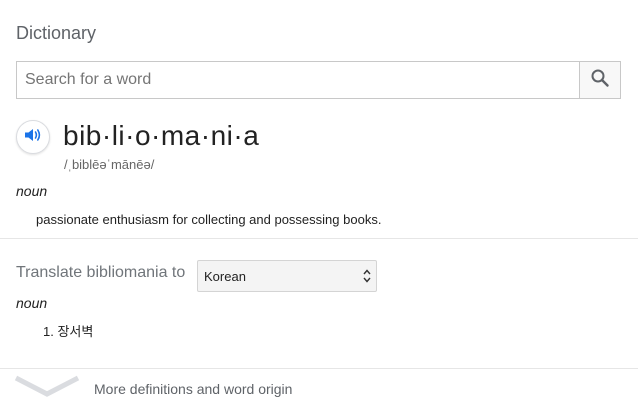 The image size is (638, 409). What do you see at coordinates (367, 276) in the screenshot?
I see `select-arrows-icon` at bounding box center [367, 276].